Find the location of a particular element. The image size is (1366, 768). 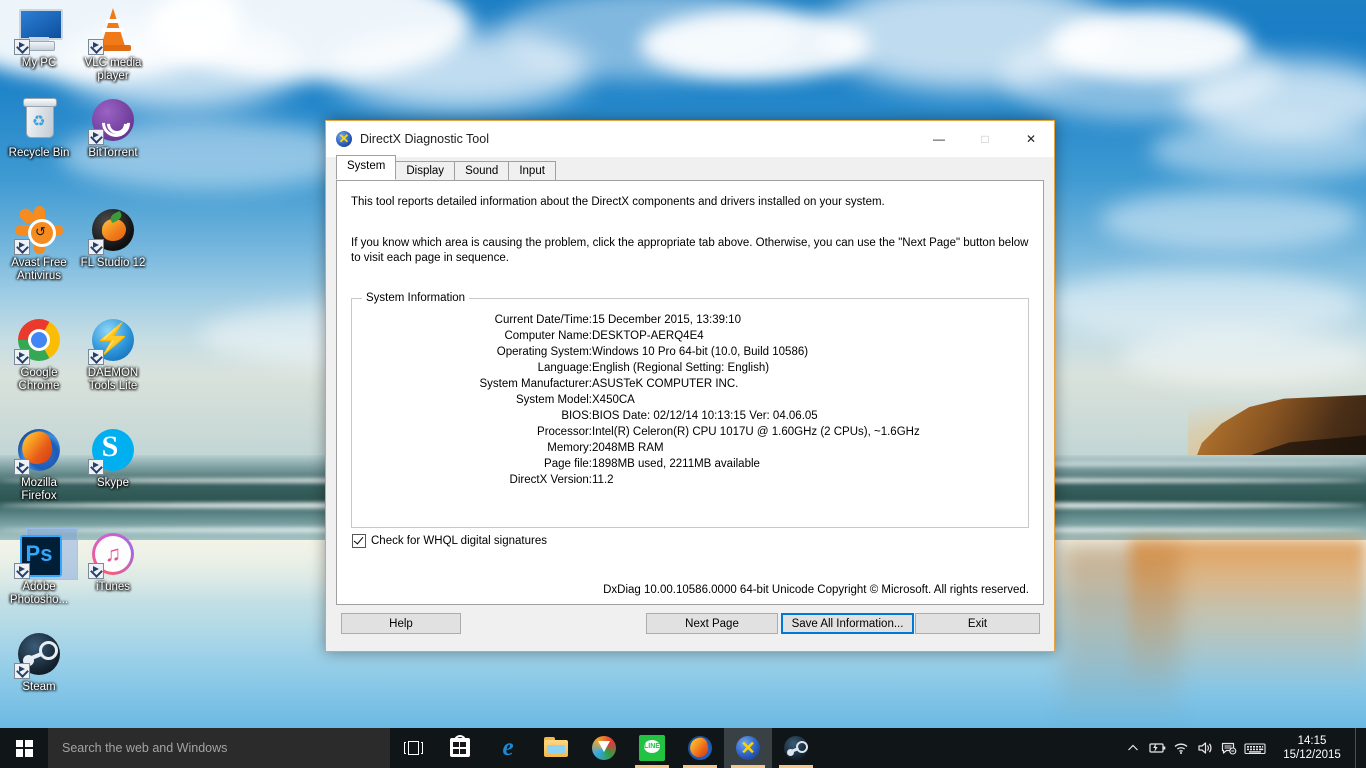

taskbar-app-file-explorer is located at coordinates (556, 748).